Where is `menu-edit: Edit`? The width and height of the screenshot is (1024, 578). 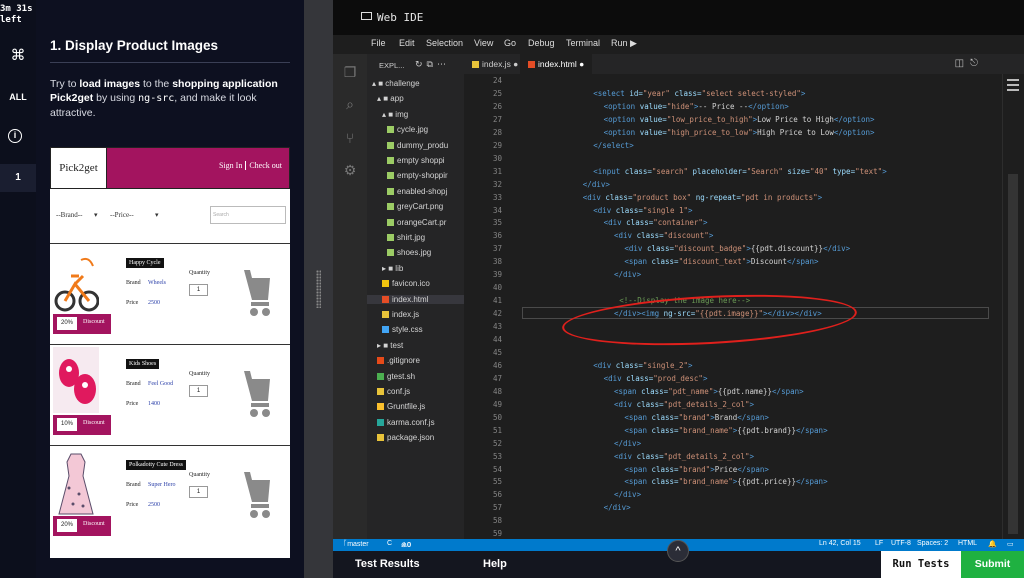
menu-edit: Edit is located at coordinates (407, 43).